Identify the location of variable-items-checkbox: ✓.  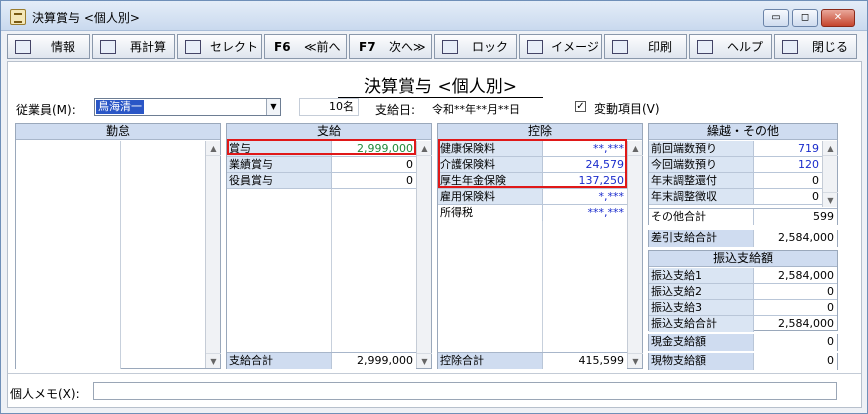
(580, 106).